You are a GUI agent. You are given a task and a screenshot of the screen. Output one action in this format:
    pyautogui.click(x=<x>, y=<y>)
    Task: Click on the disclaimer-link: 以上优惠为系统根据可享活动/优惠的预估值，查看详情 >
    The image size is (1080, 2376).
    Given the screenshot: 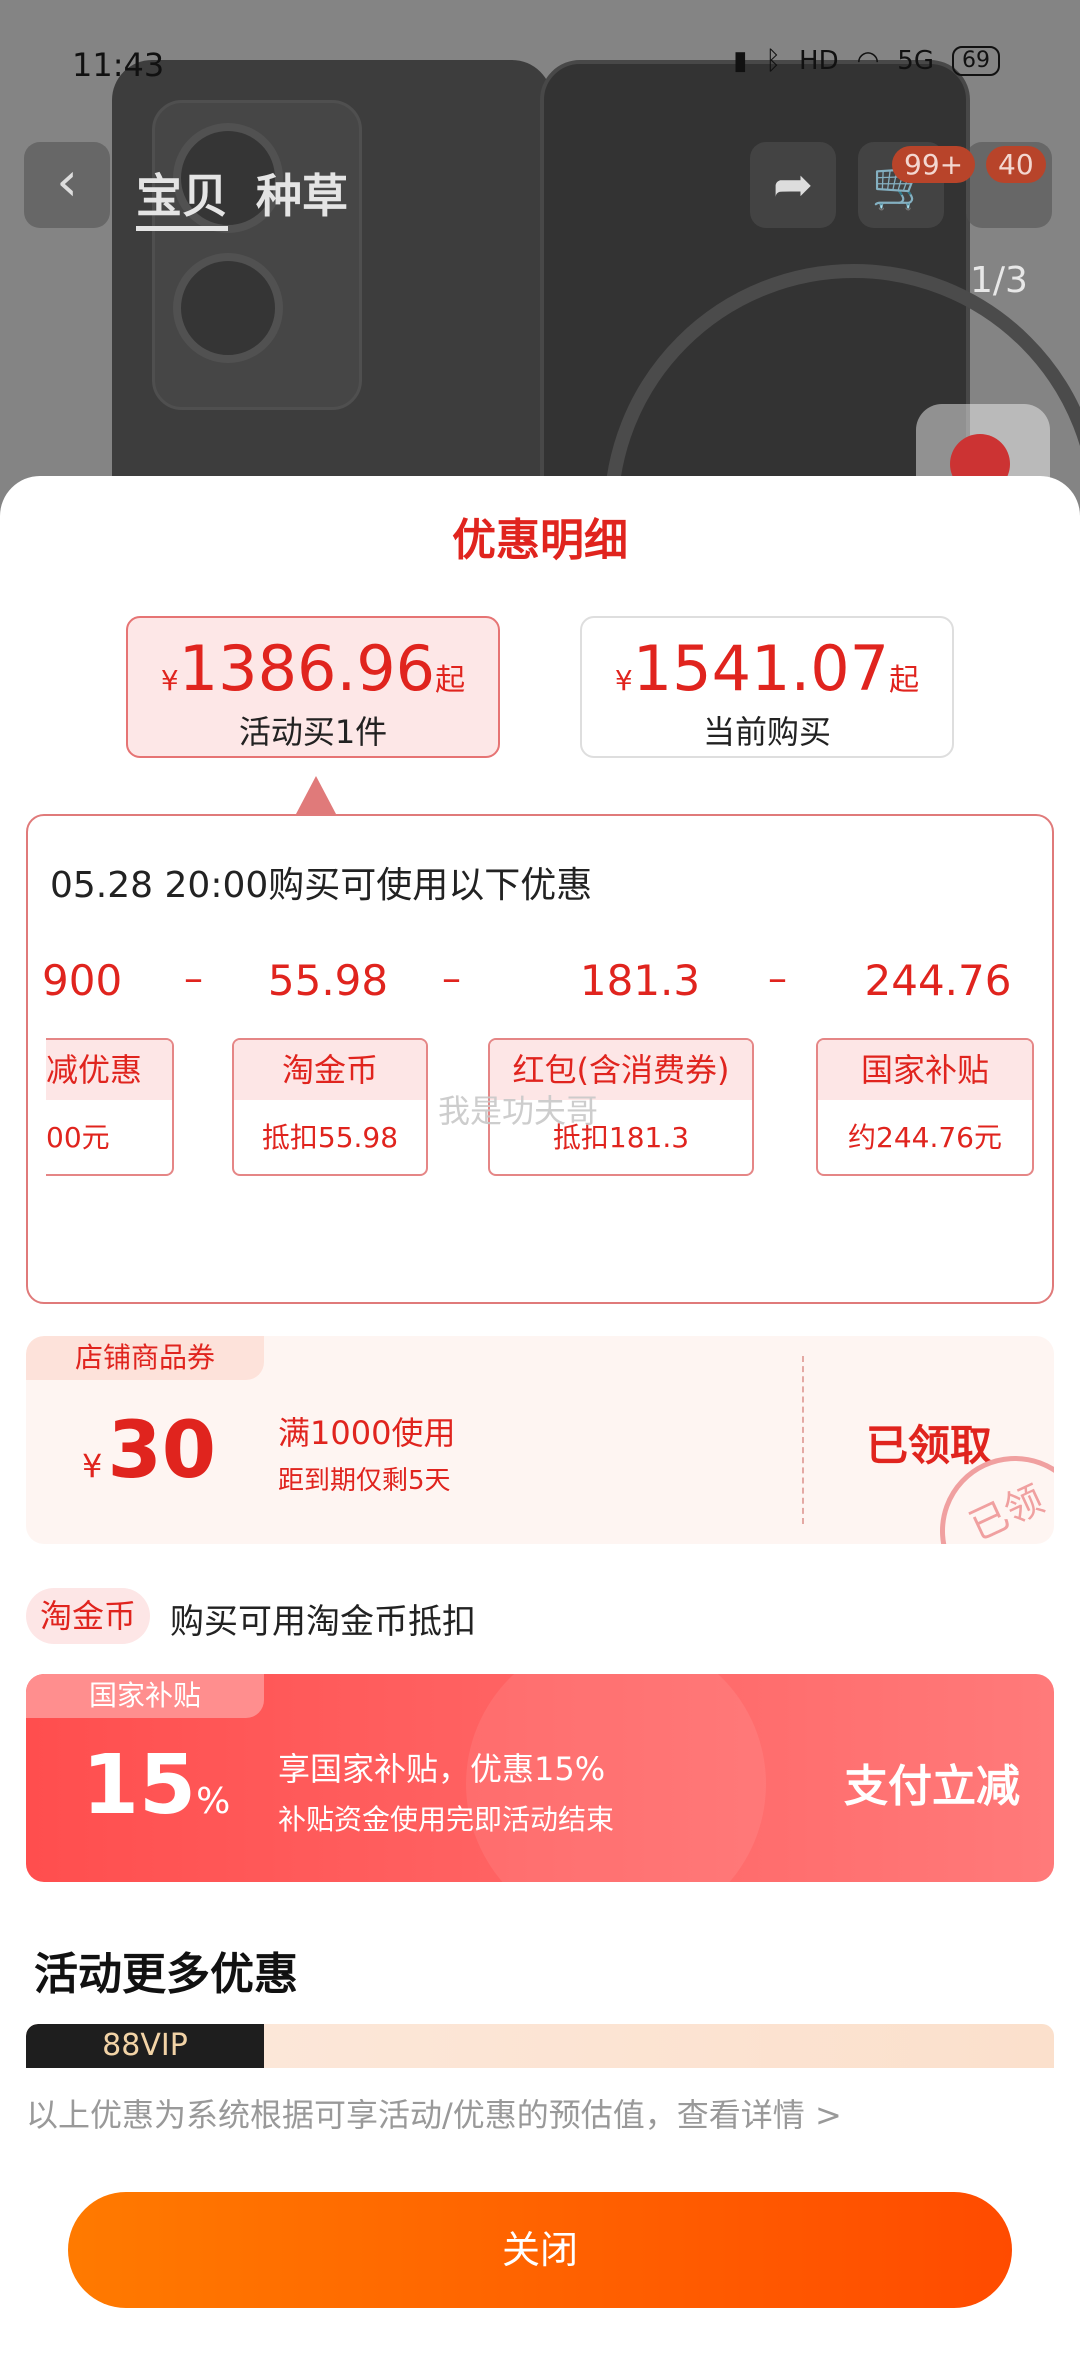 What is the action you would take?
    pyautogui.click(x=434, y=2113)
    